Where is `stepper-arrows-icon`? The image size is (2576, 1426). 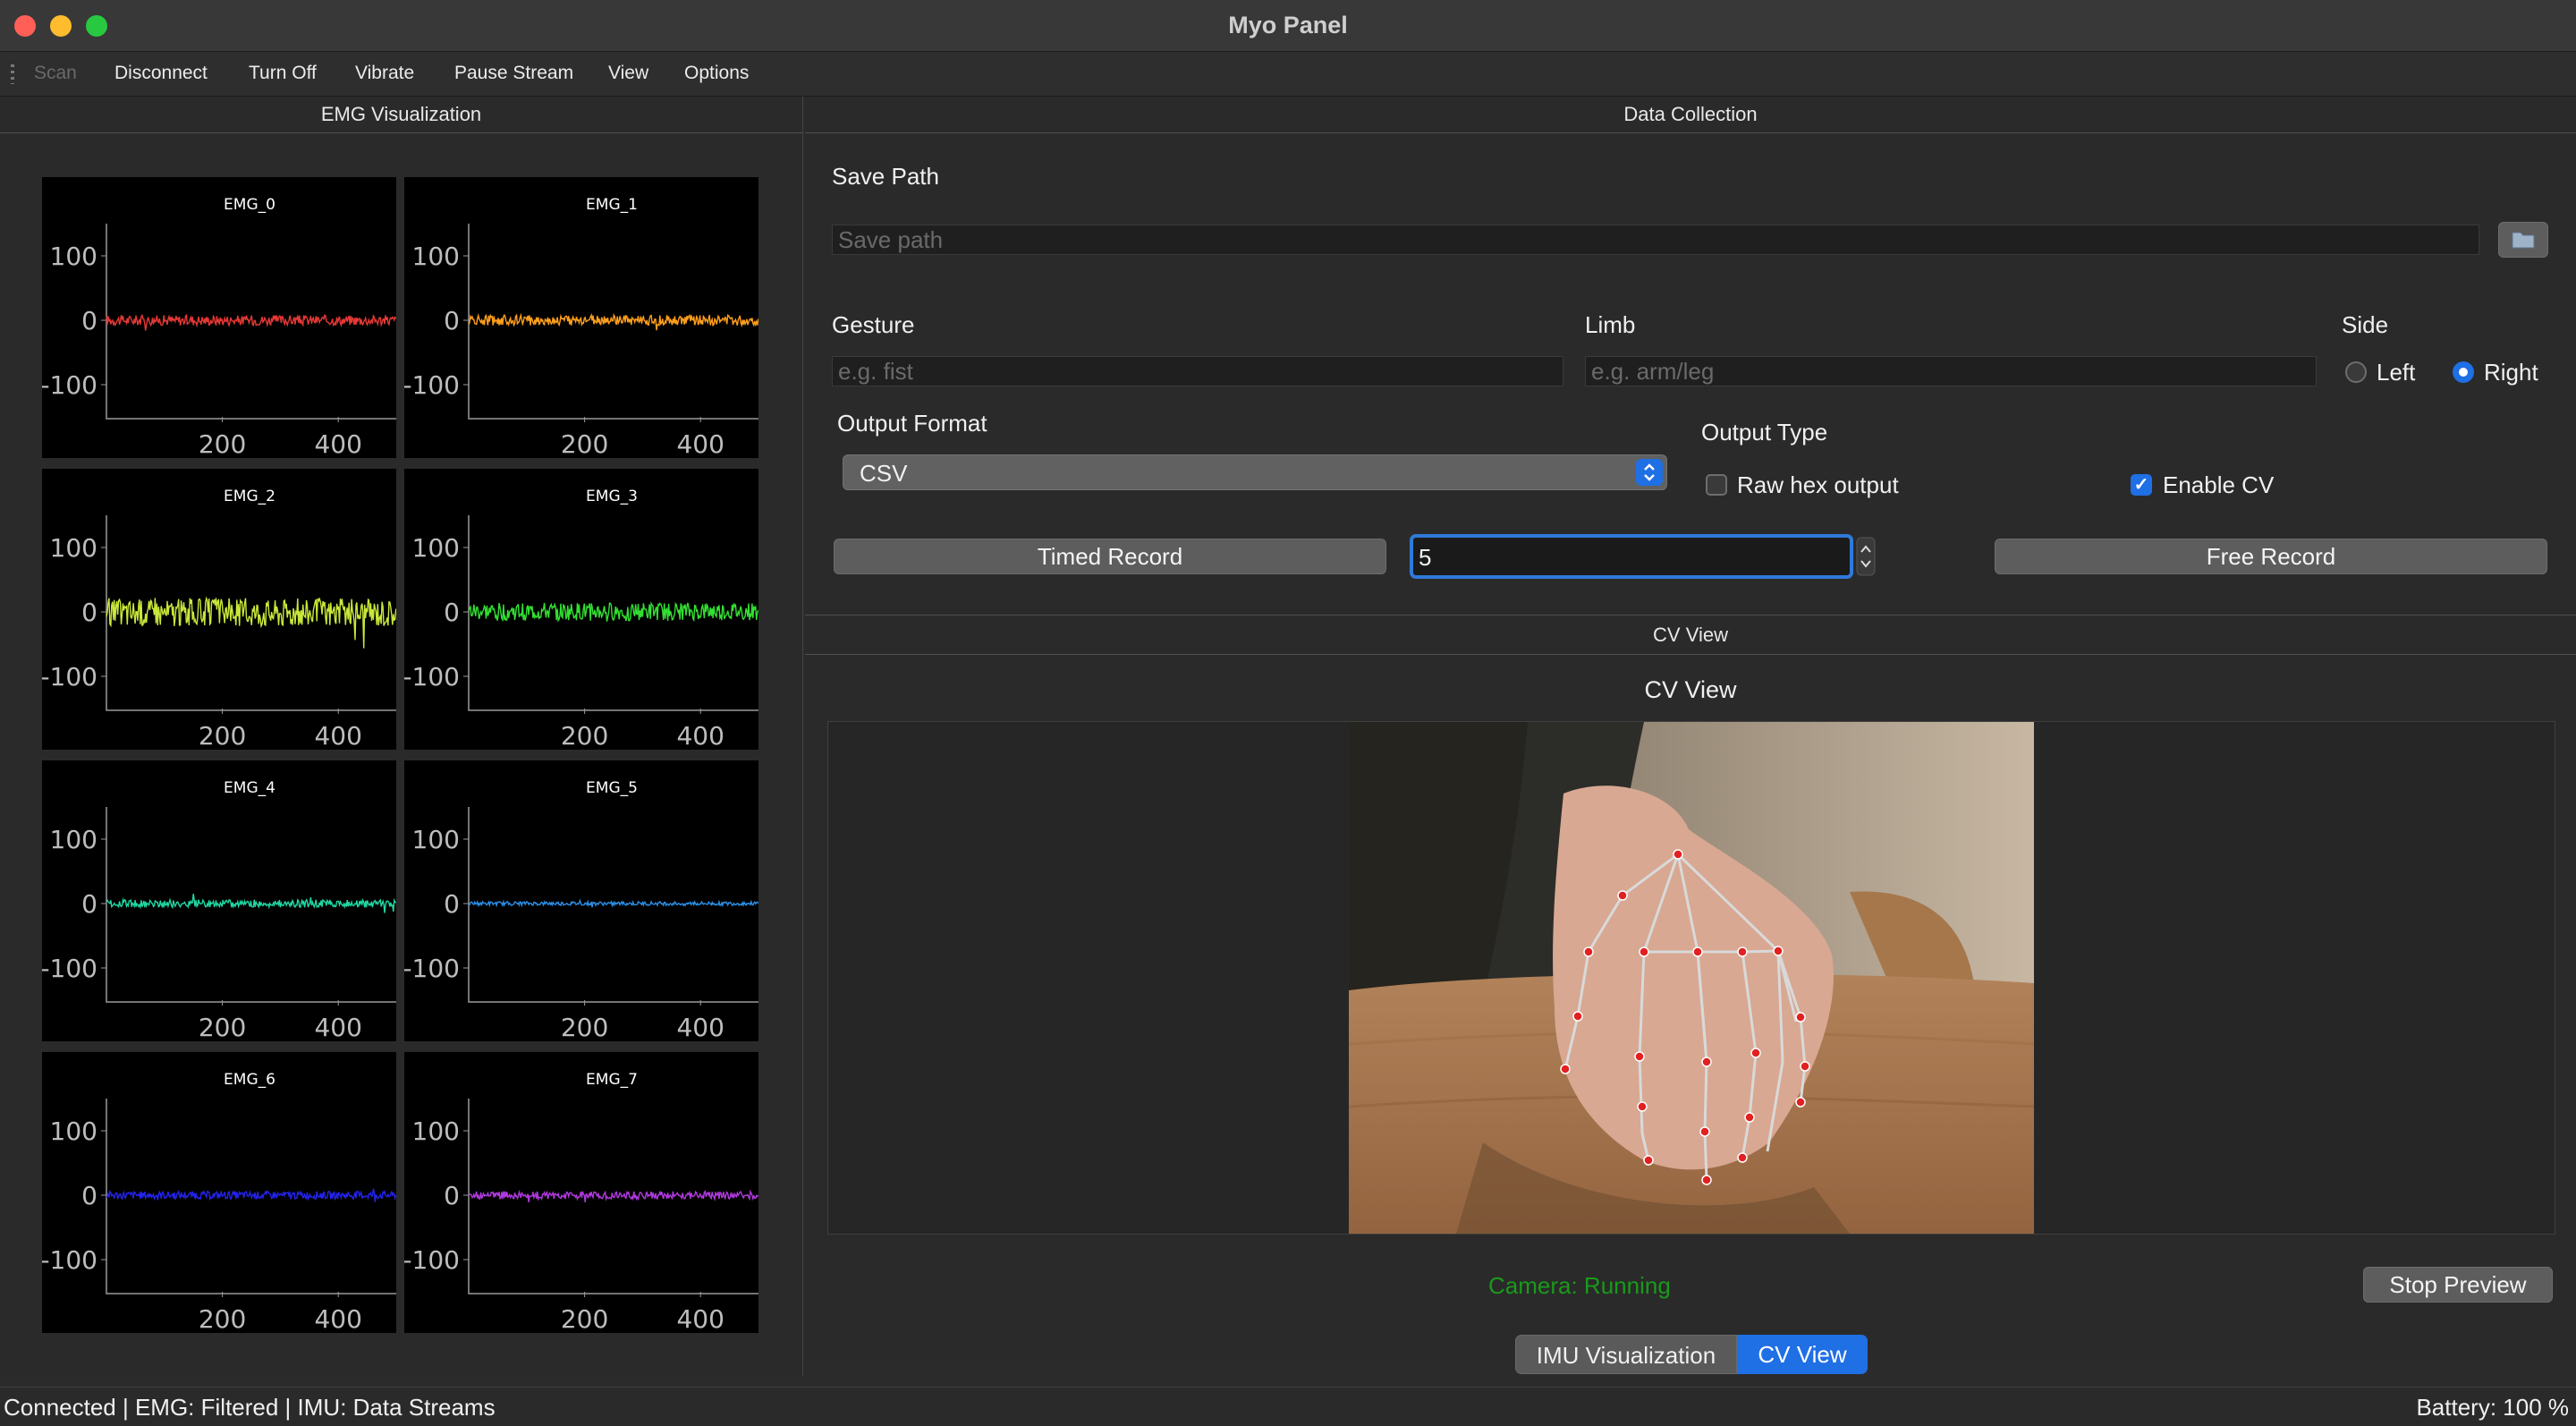
stepper-arrows-icon is located at coordinates (1866, 556).